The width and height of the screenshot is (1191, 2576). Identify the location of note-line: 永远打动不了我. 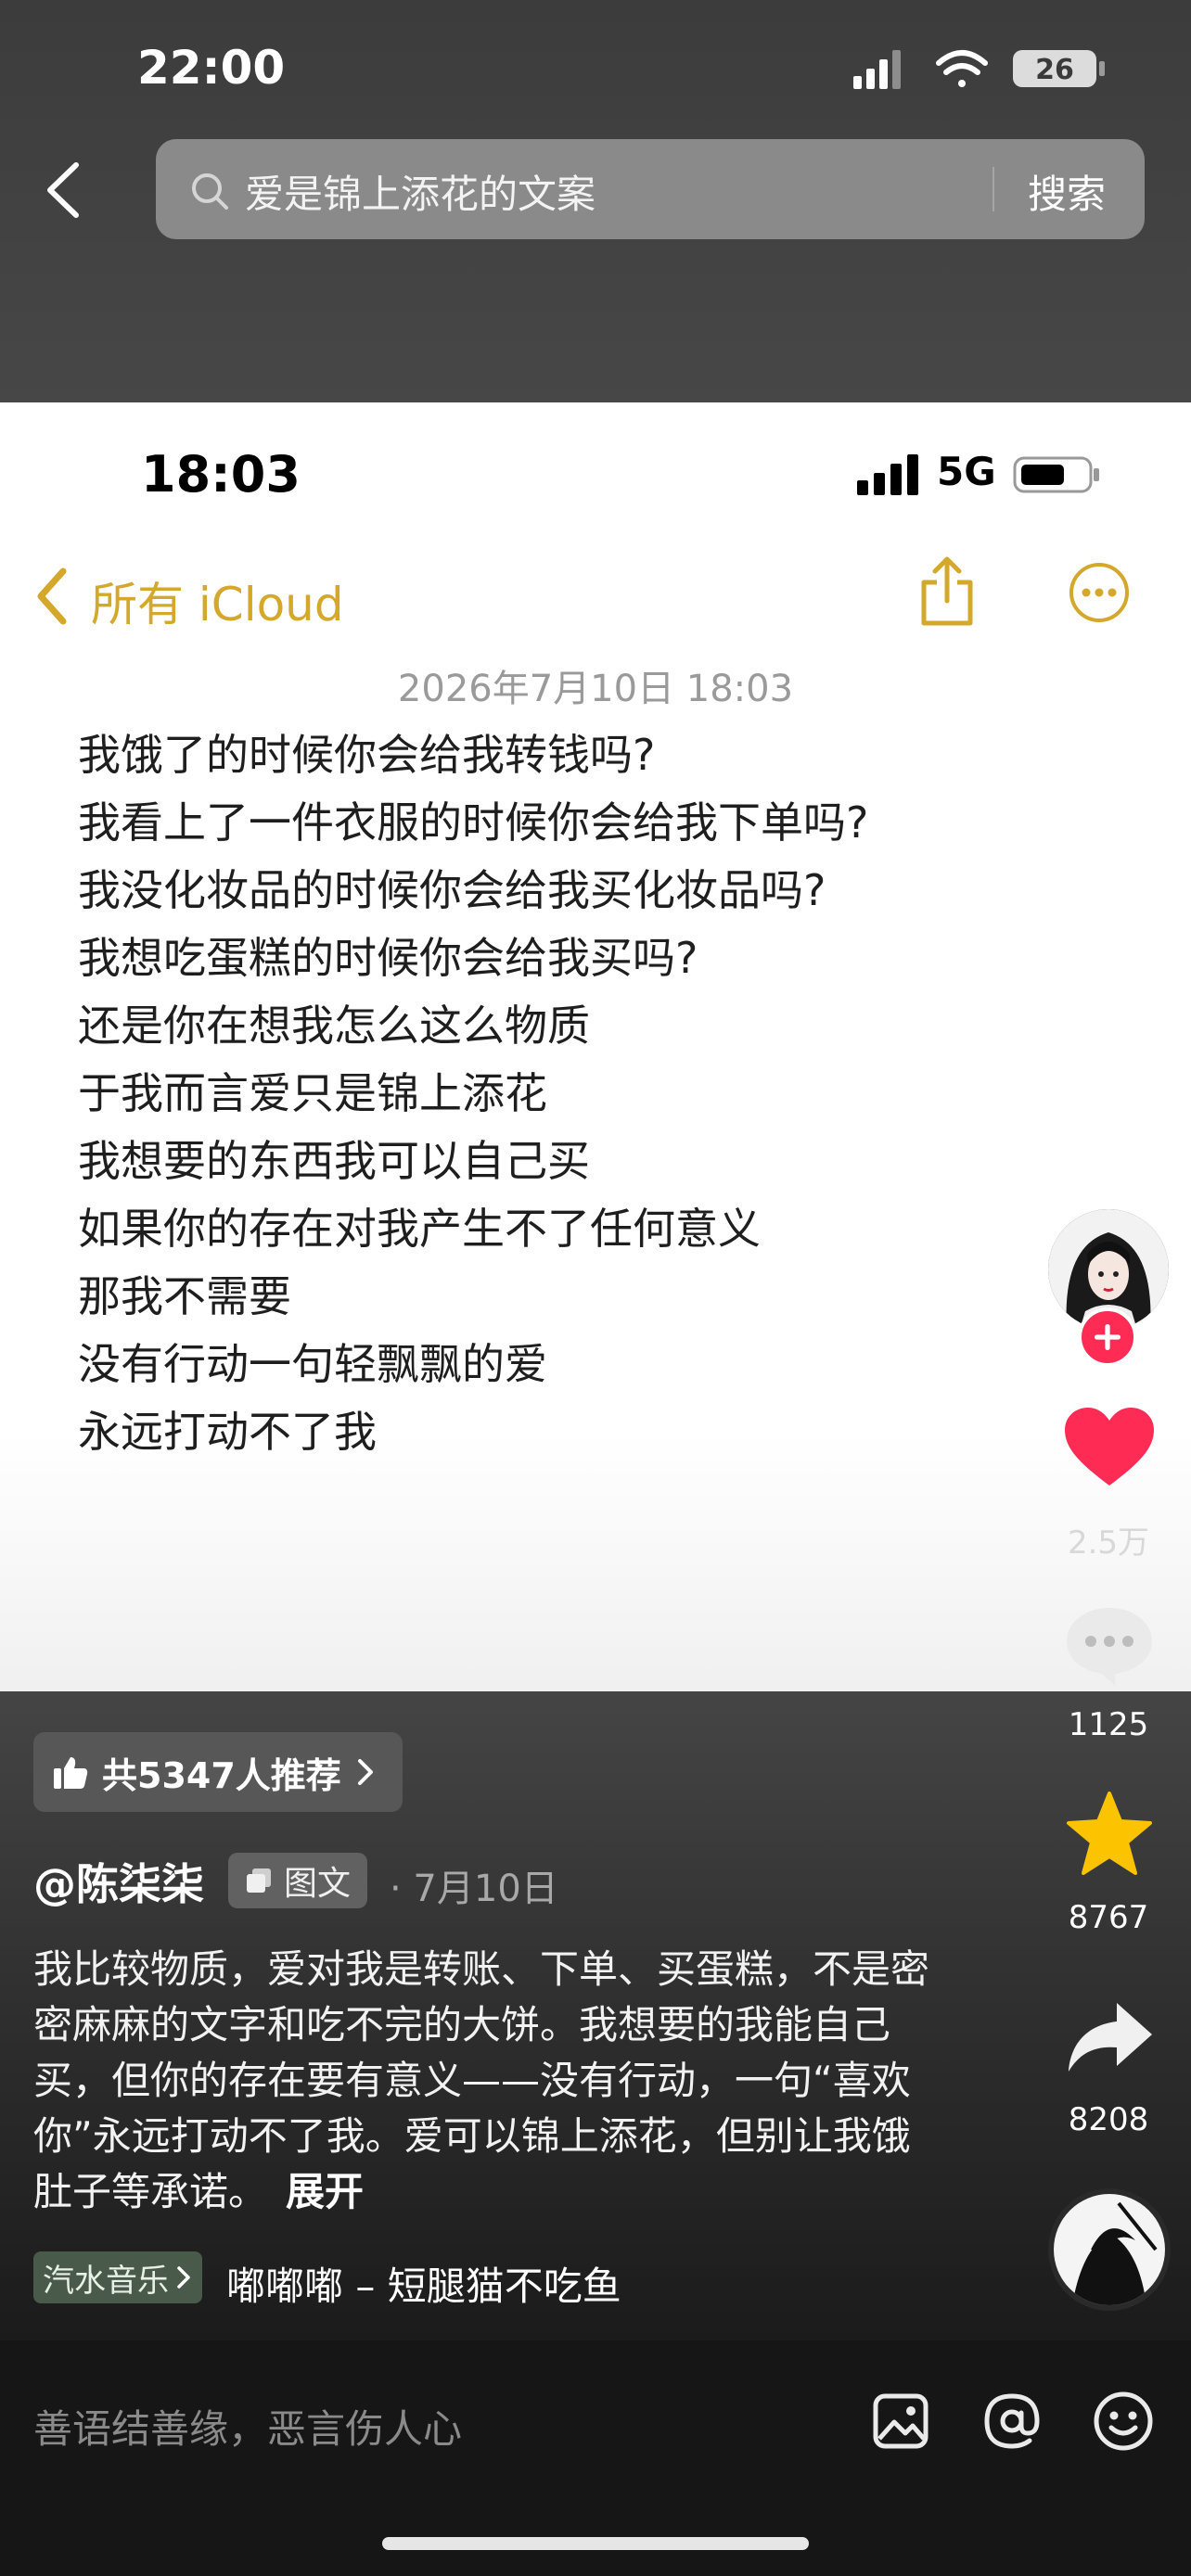
(228, 1432).